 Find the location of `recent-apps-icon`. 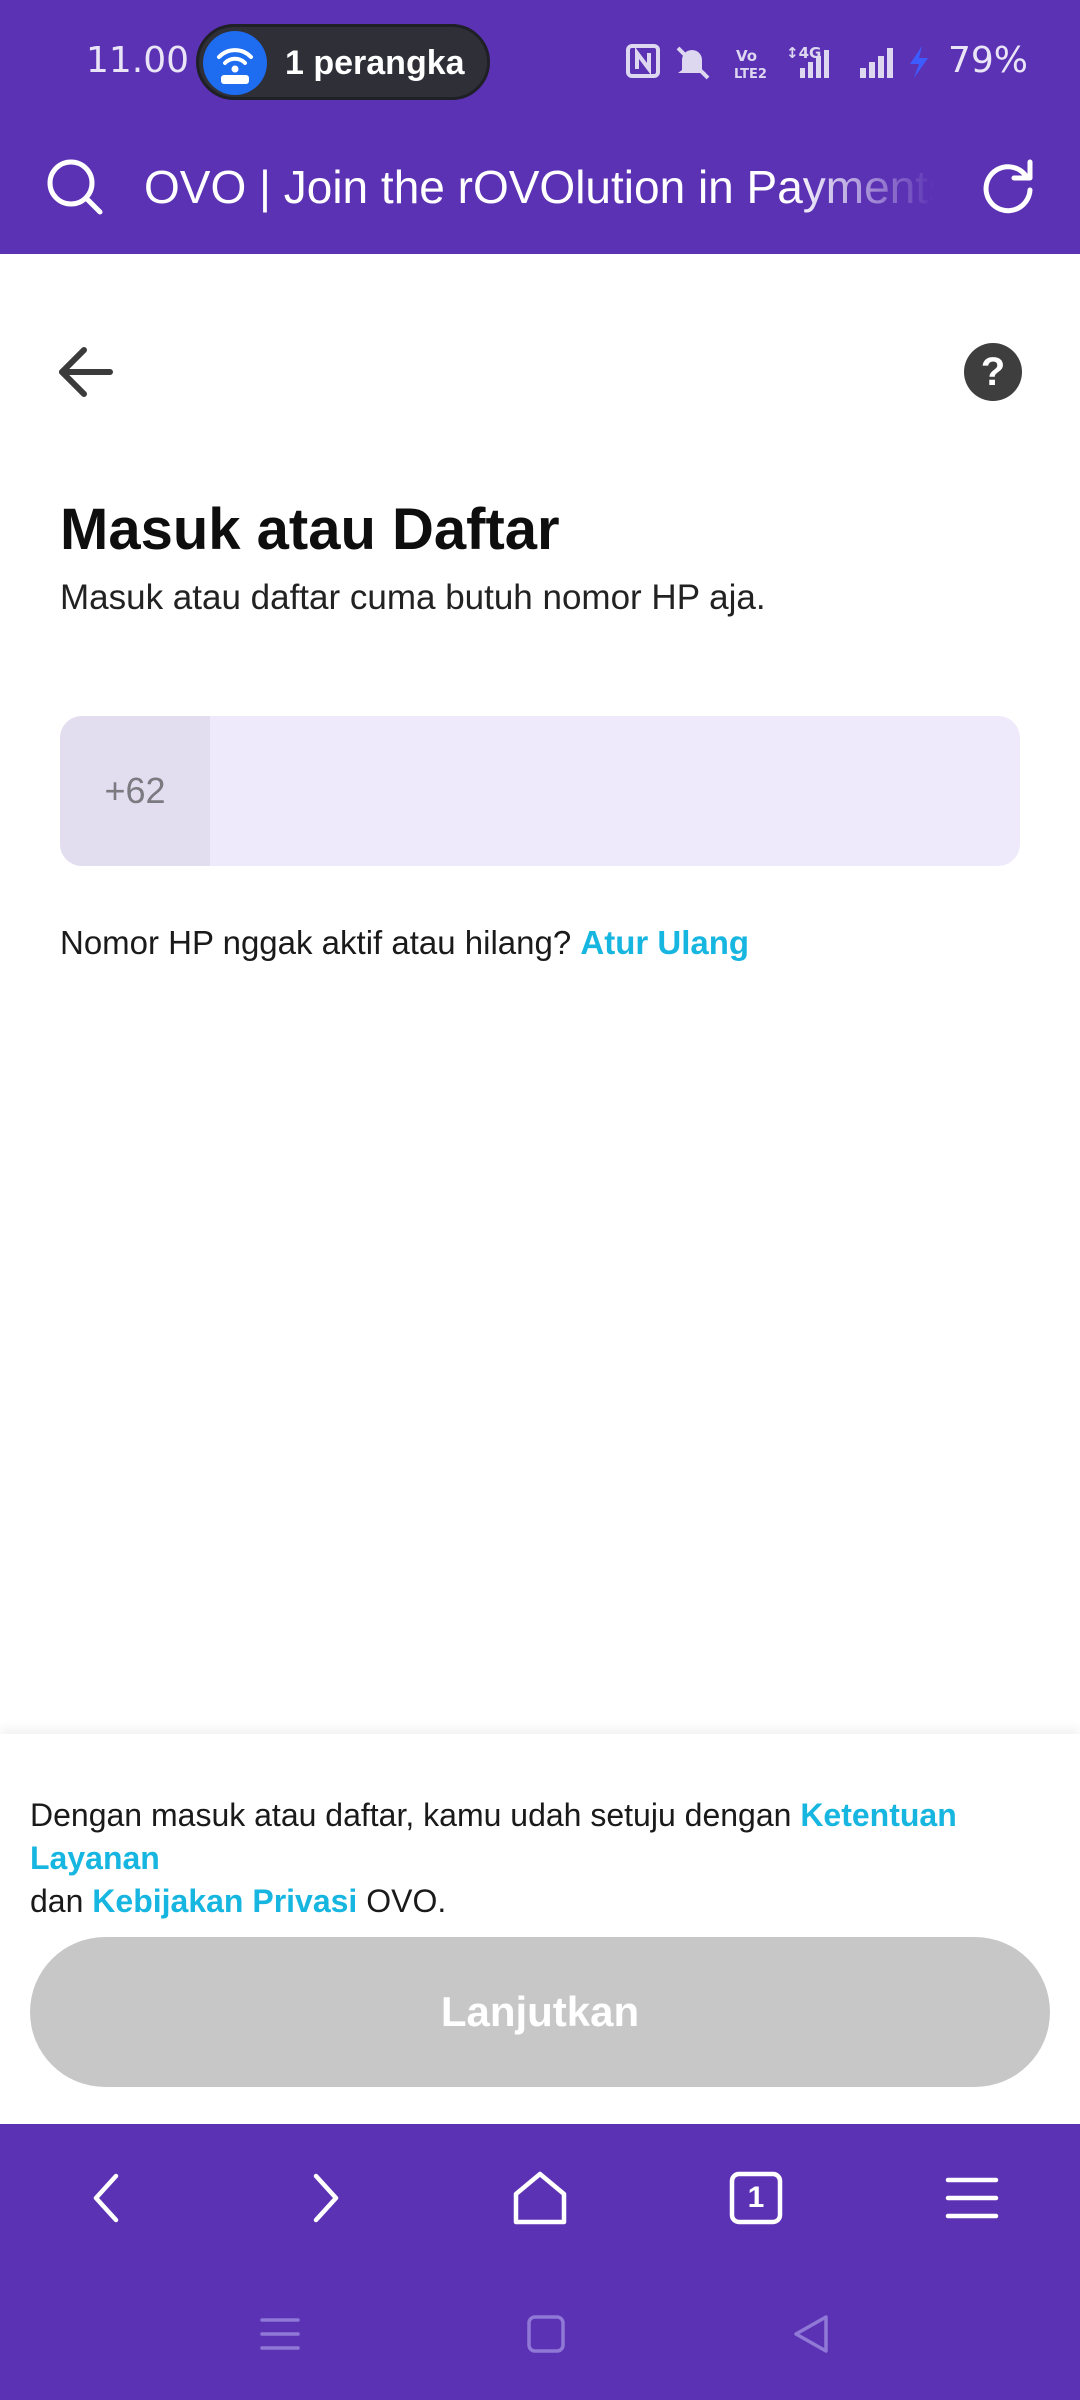

recent-apps-icon is located at coordinates (280, 2334).